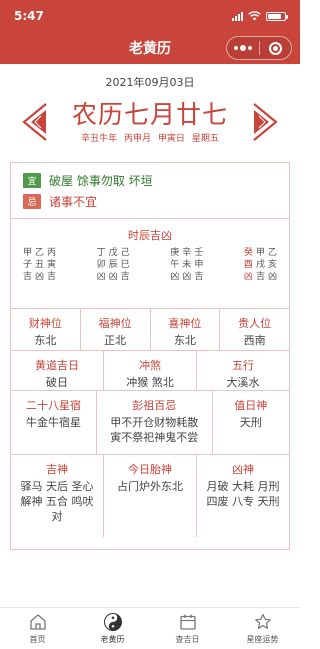  Describe the element at coordinates (199, 265) in the screenshot. I see `shichen-item: 壬申吉` at that location.